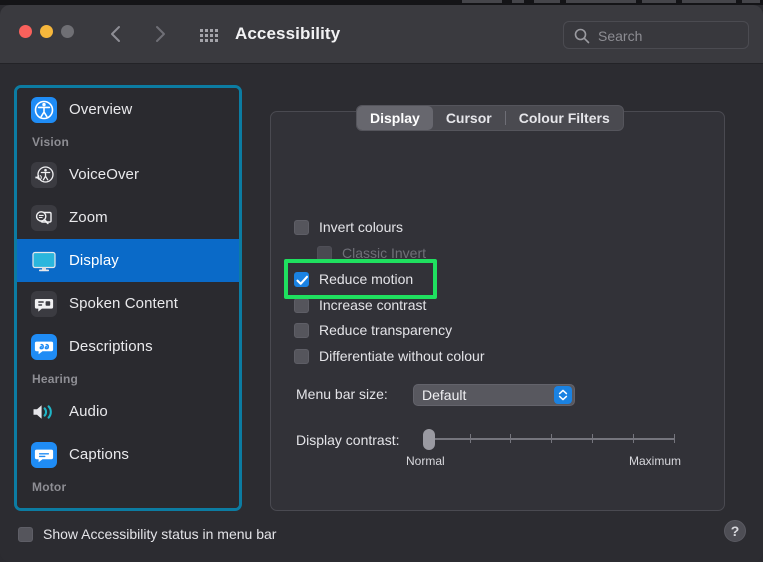 This screenshot has height=562, width=763. I want to click on sidebar-item-display: Display, so click(128, 260).